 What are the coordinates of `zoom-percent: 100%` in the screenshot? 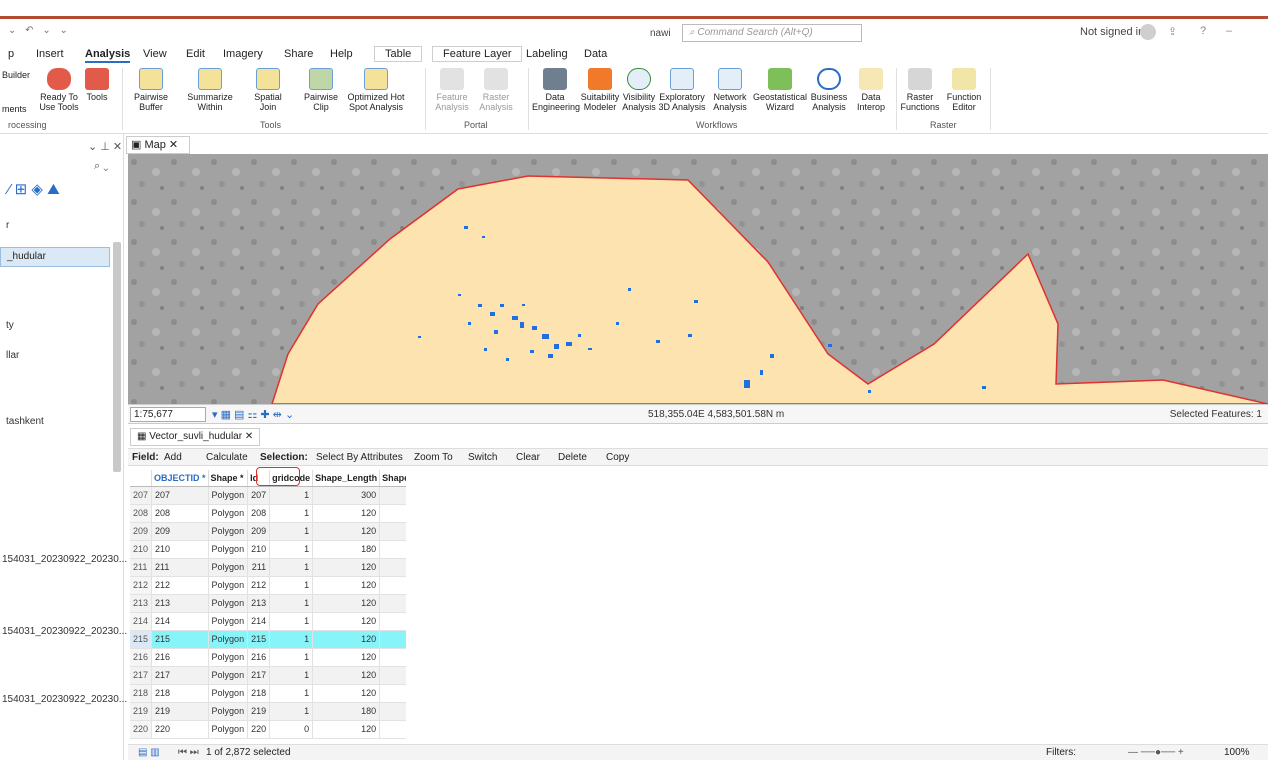 It's located at (1237, 752).